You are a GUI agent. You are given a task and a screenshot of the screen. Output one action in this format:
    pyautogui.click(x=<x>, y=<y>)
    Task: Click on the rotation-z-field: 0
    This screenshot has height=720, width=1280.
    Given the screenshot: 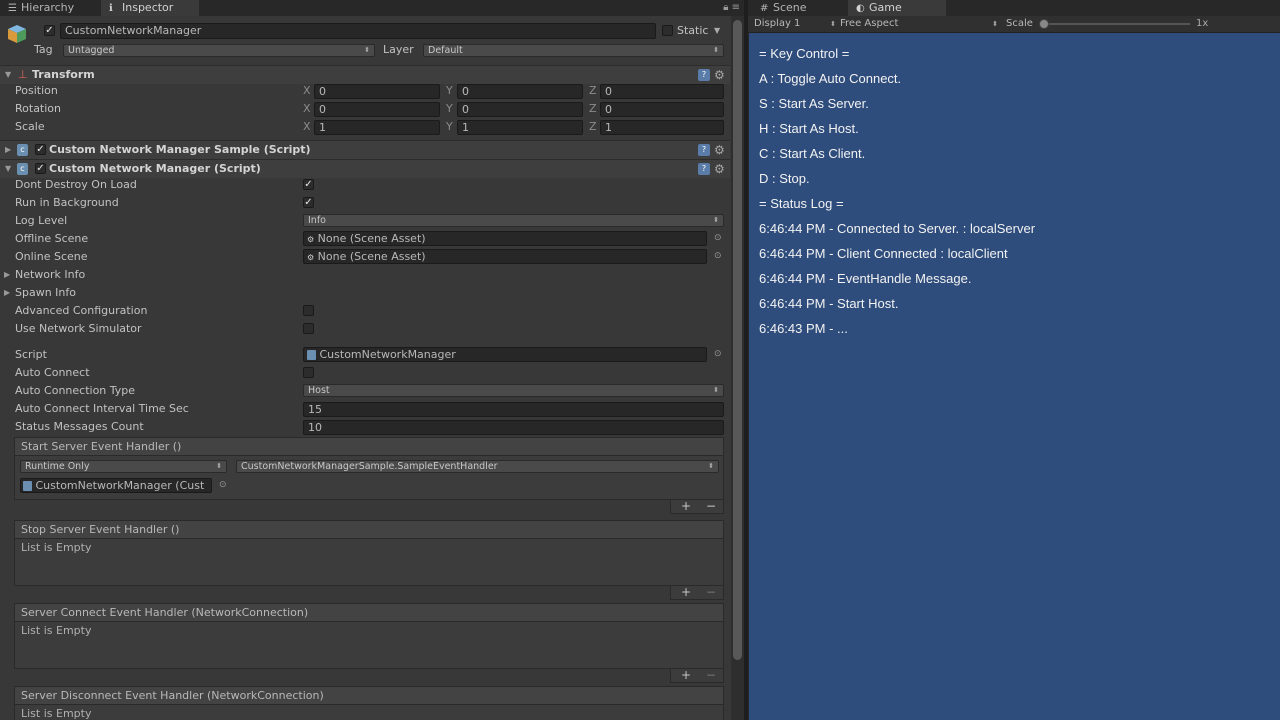 What is the action you would take?
    pyautogui.click(x=662, y=109)
    